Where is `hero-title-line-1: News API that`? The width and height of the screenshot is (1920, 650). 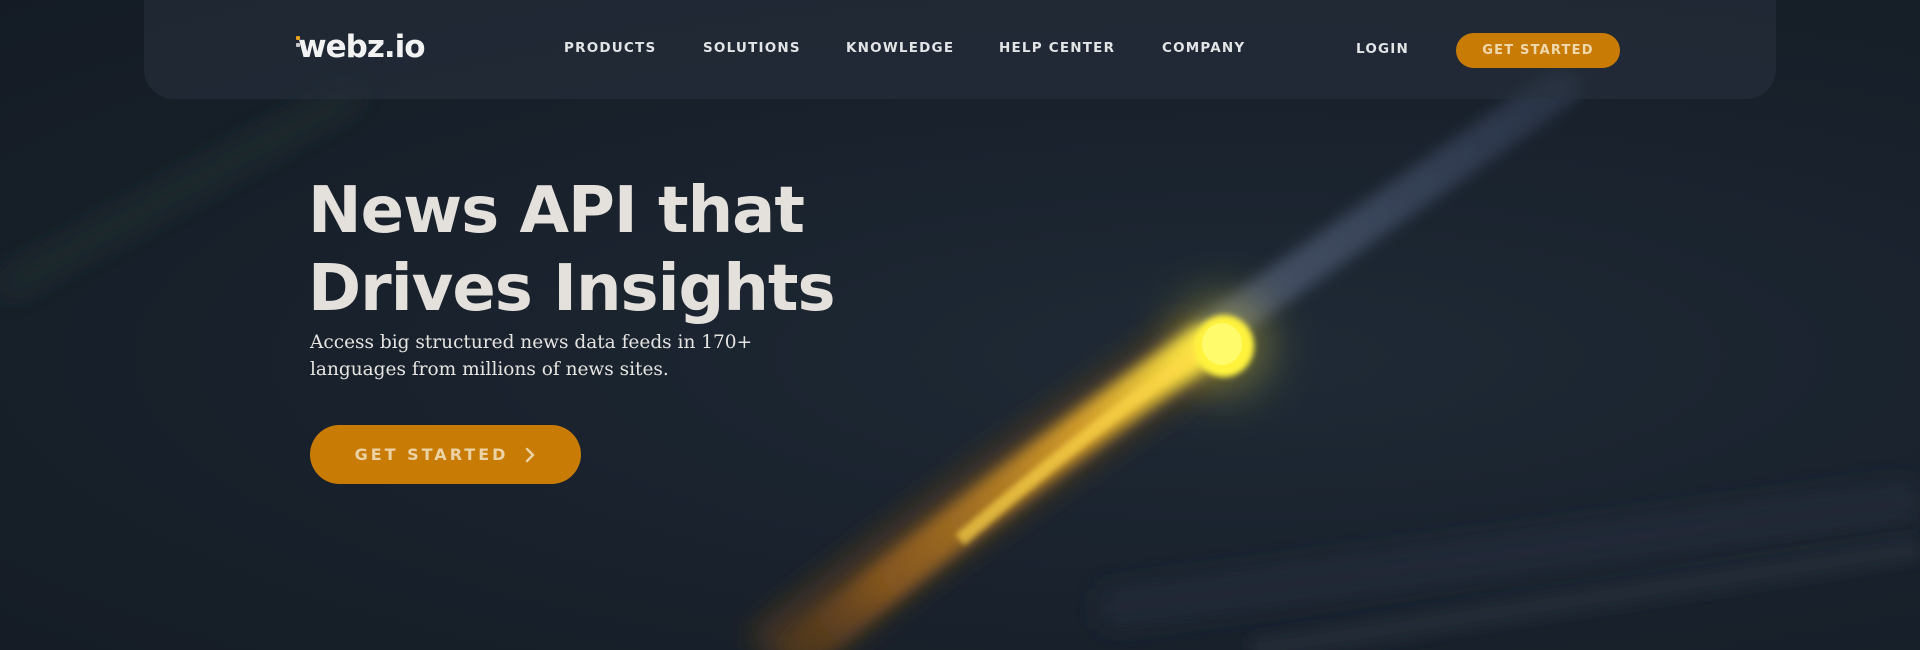 hero-title-line-1: News API that is located at coordinates (556, 211).